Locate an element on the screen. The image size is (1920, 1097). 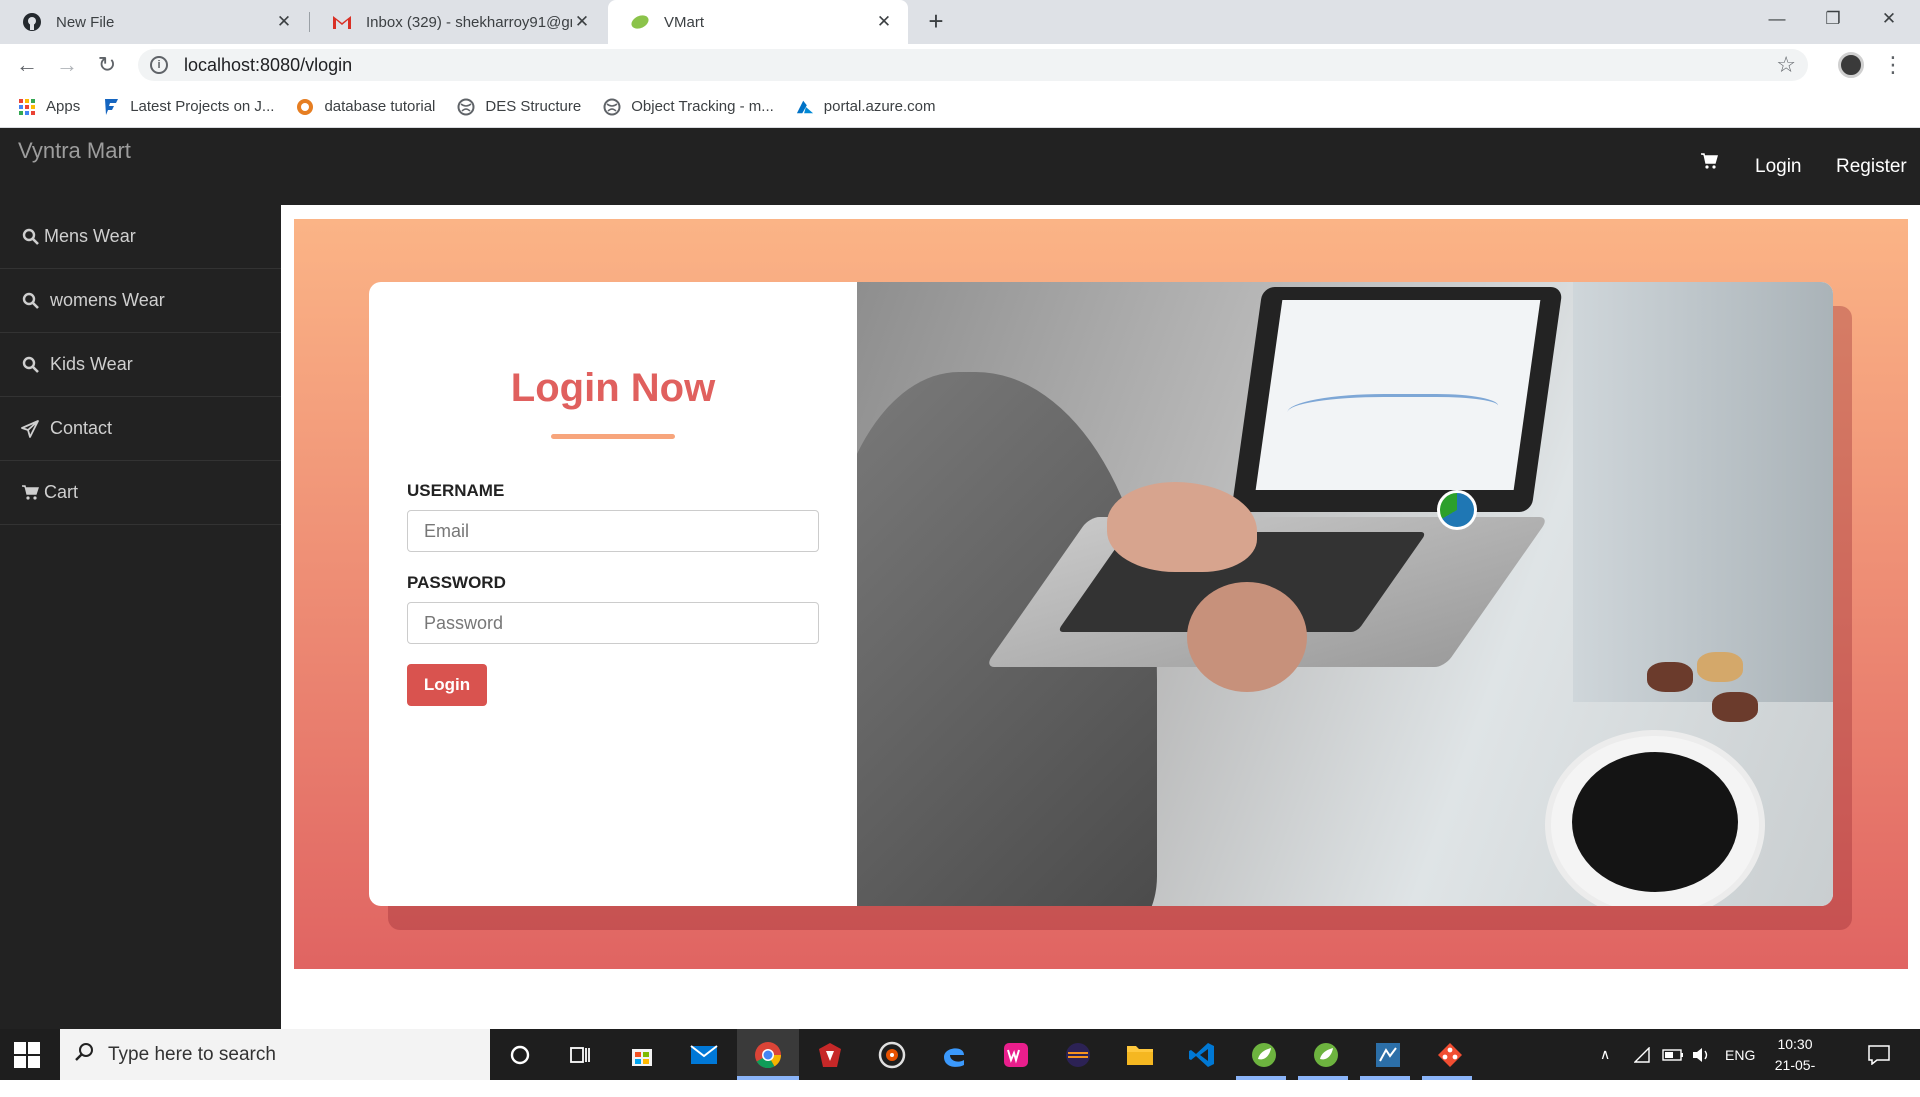
bookmark-database-tutorial: database tutorial is located at coordinates (365, 107).